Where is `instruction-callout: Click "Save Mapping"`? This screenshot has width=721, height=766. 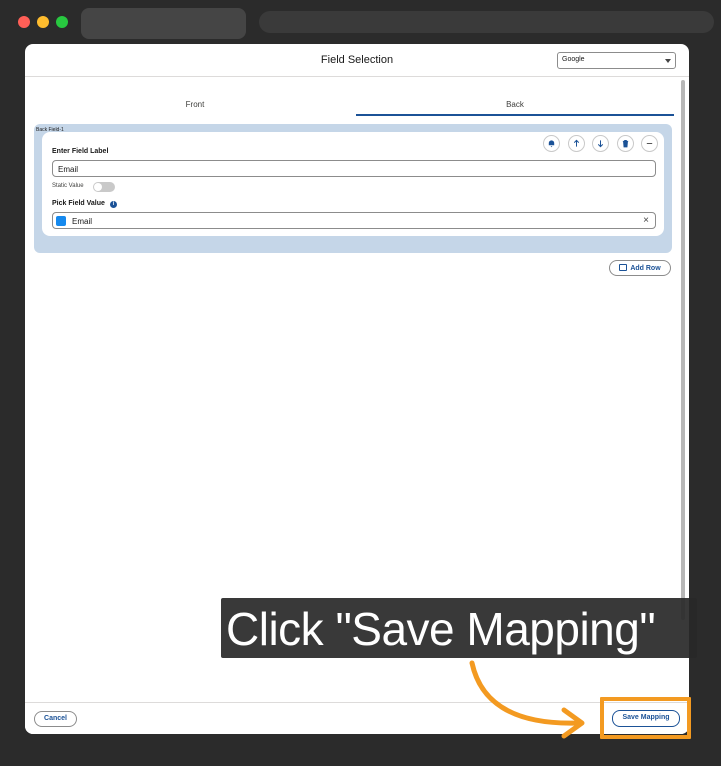
instruction-callout: Click "Save Mapping" is located at coordinates (459, 628).